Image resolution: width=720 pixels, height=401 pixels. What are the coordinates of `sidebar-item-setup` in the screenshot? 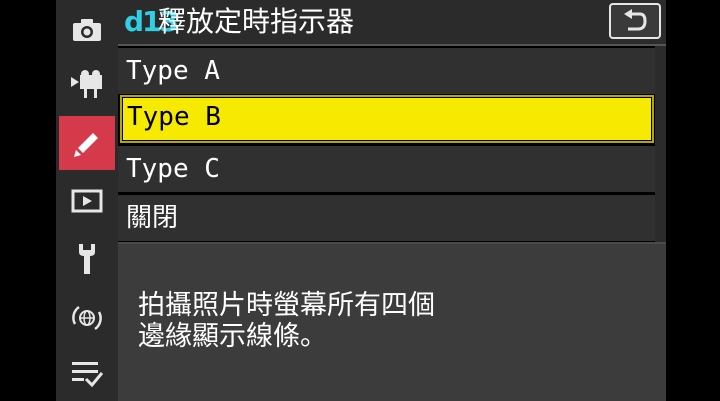 It's located at (87, 259).